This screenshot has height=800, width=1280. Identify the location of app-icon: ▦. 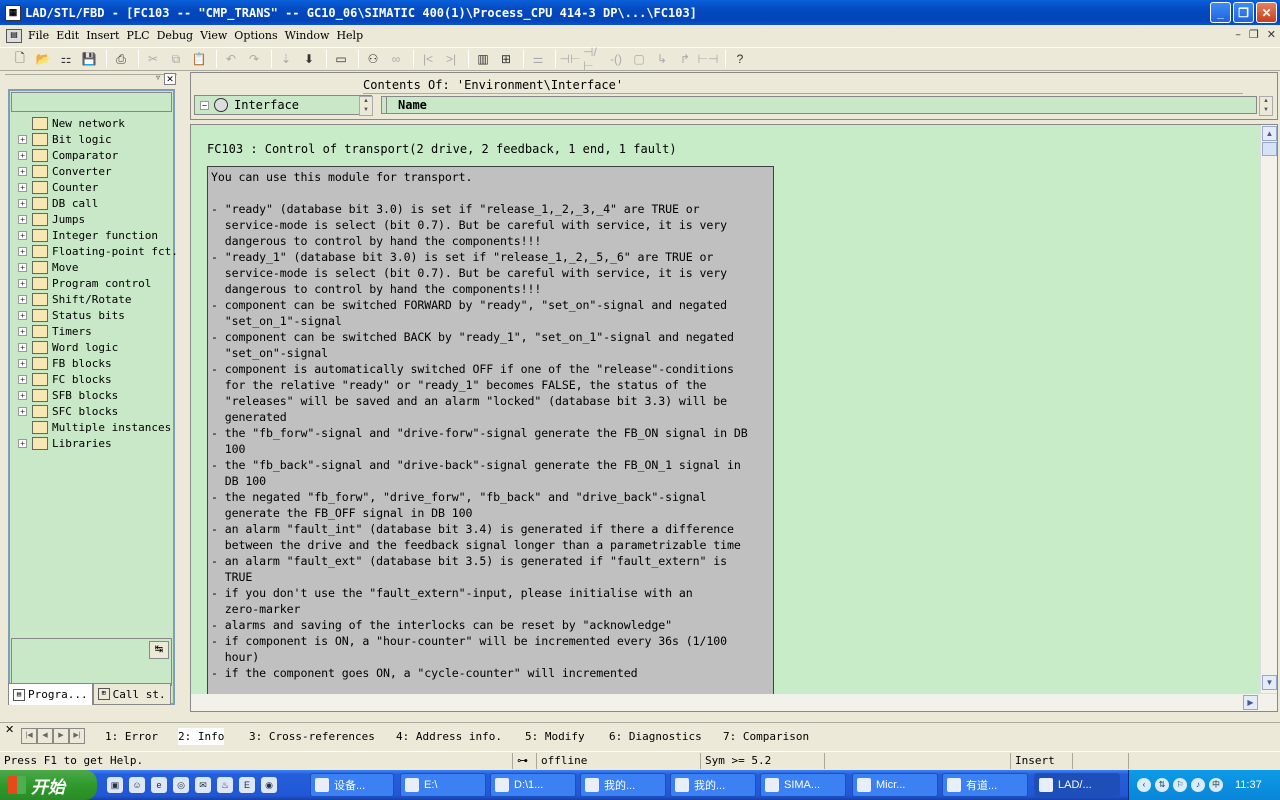
(13, 12).